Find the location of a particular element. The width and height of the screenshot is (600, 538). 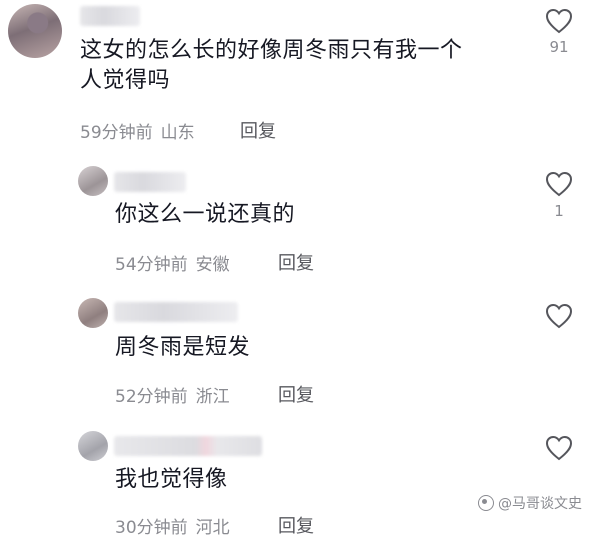

comment-meta: 54分钟前 安徽 is located at coordinates (172, 262).